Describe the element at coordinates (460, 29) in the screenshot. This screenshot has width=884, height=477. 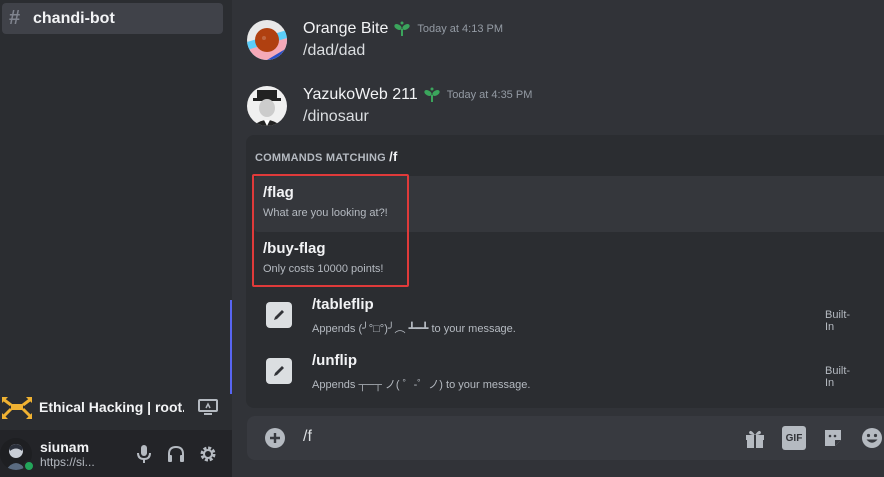
I see `message-timestamp: Today at 4:13 PM` at that location.